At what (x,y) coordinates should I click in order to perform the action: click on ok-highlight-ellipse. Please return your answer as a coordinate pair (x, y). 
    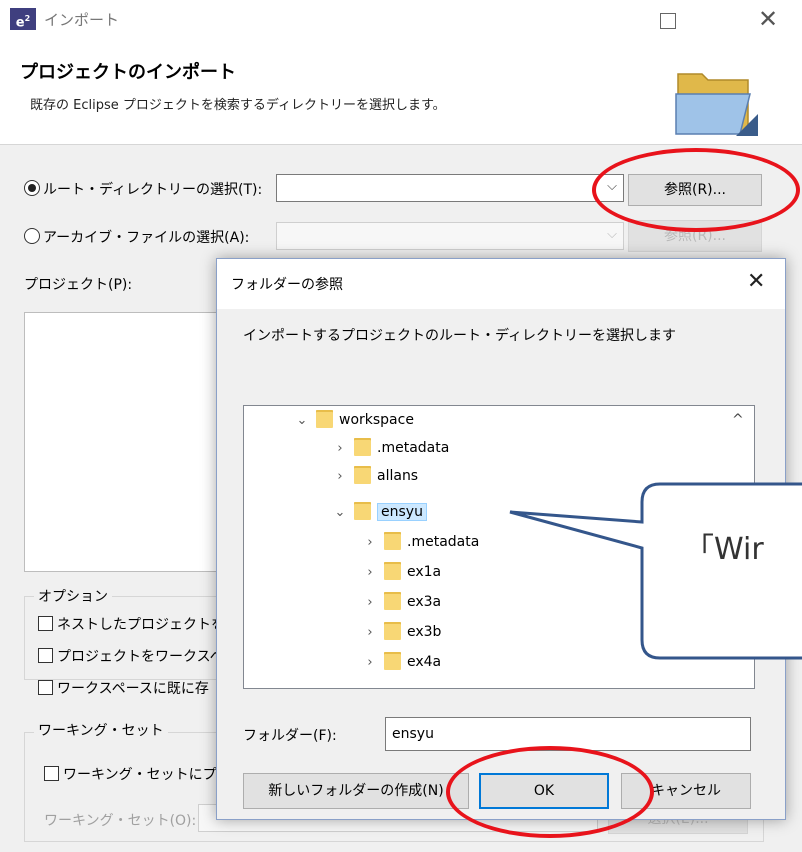
    Looking at the image, I should click on (550, 792).